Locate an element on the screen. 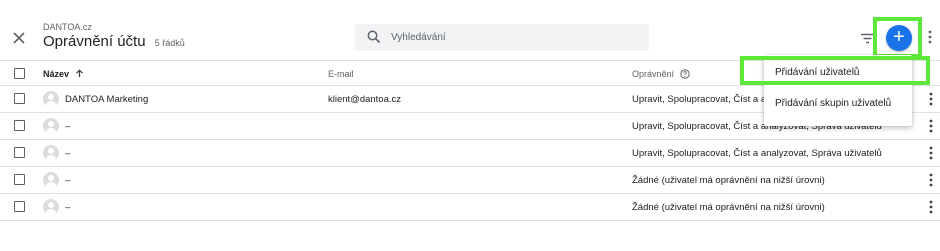  user-name: DANTOA Marketing is located at coordinates (107, 99).